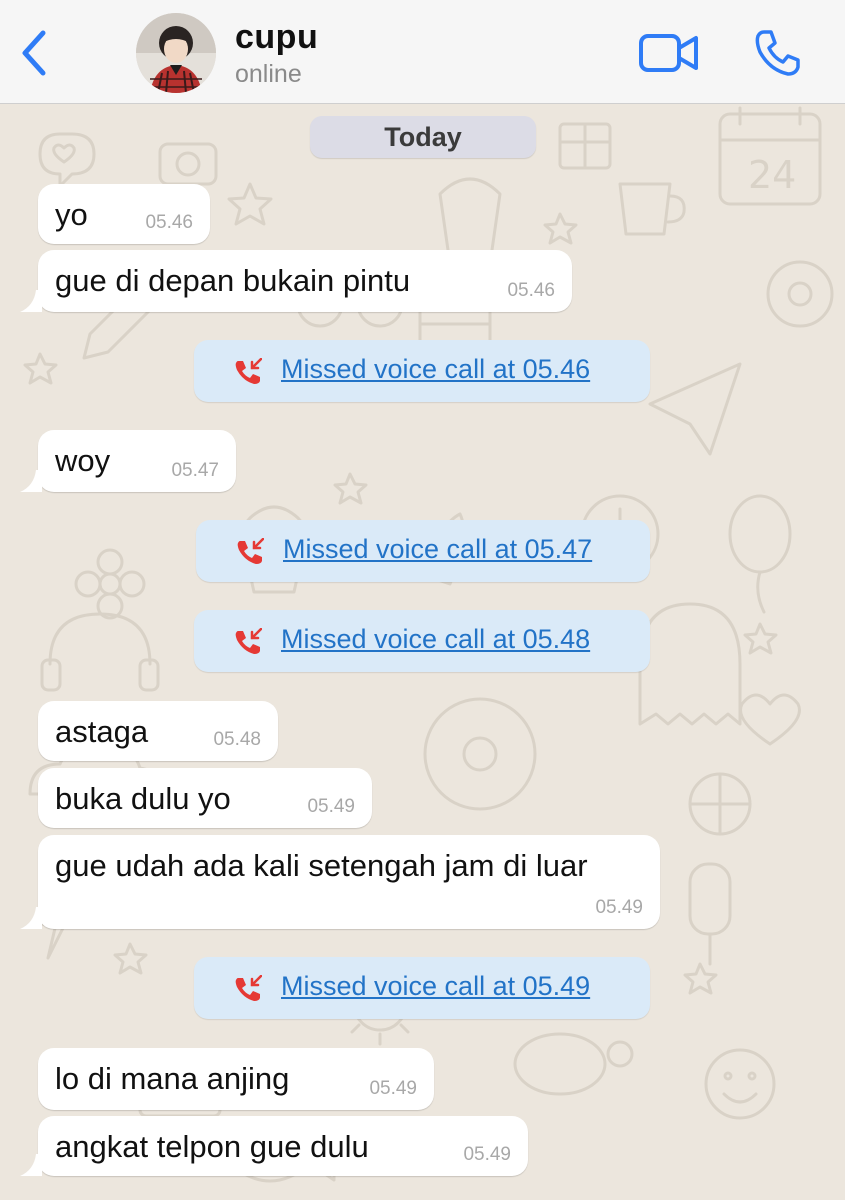 This screenshot has width=845, height=1200. I want to click on message-bubble: yo 05.46, so click(124, 214).